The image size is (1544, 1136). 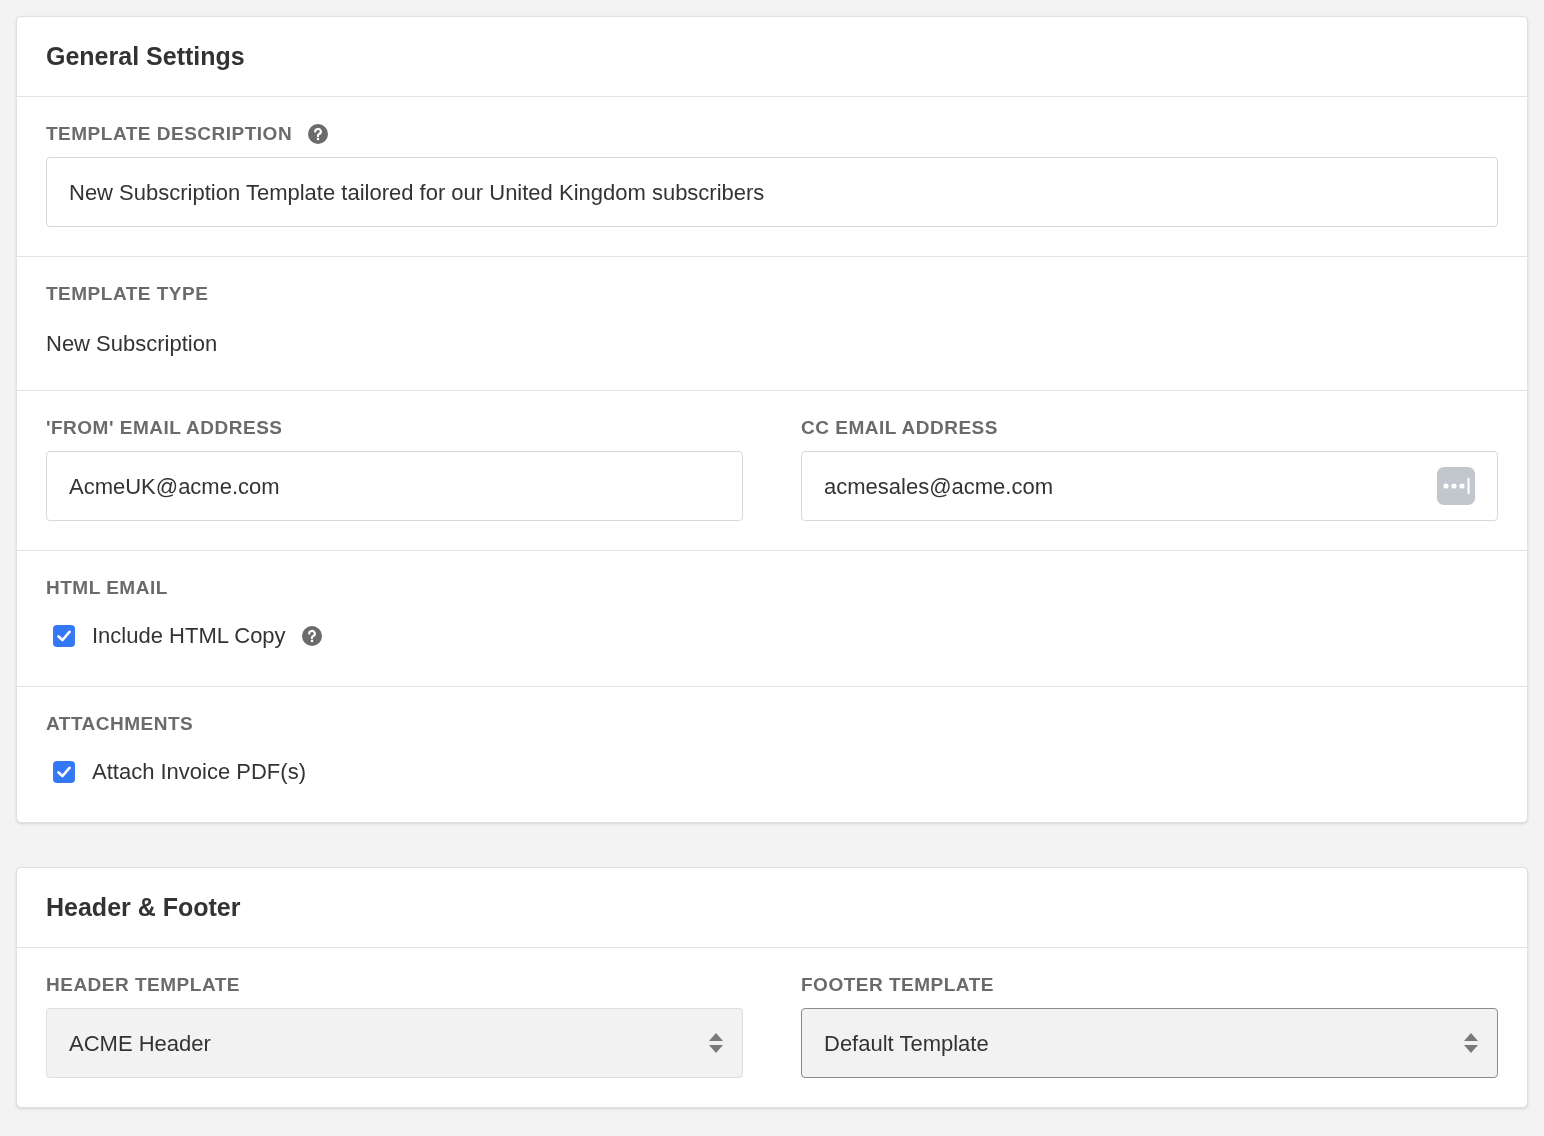 I want to click on field-label: CC EMAIL ADDRESS, so click(x=899, y=427).